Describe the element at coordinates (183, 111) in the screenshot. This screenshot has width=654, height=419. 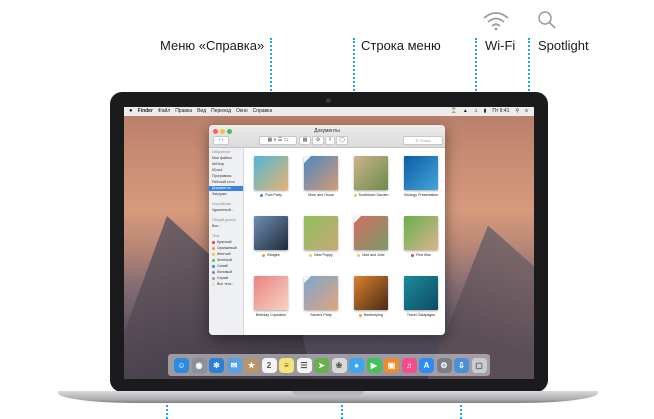
I see `menu-edit: Правка` at that location.